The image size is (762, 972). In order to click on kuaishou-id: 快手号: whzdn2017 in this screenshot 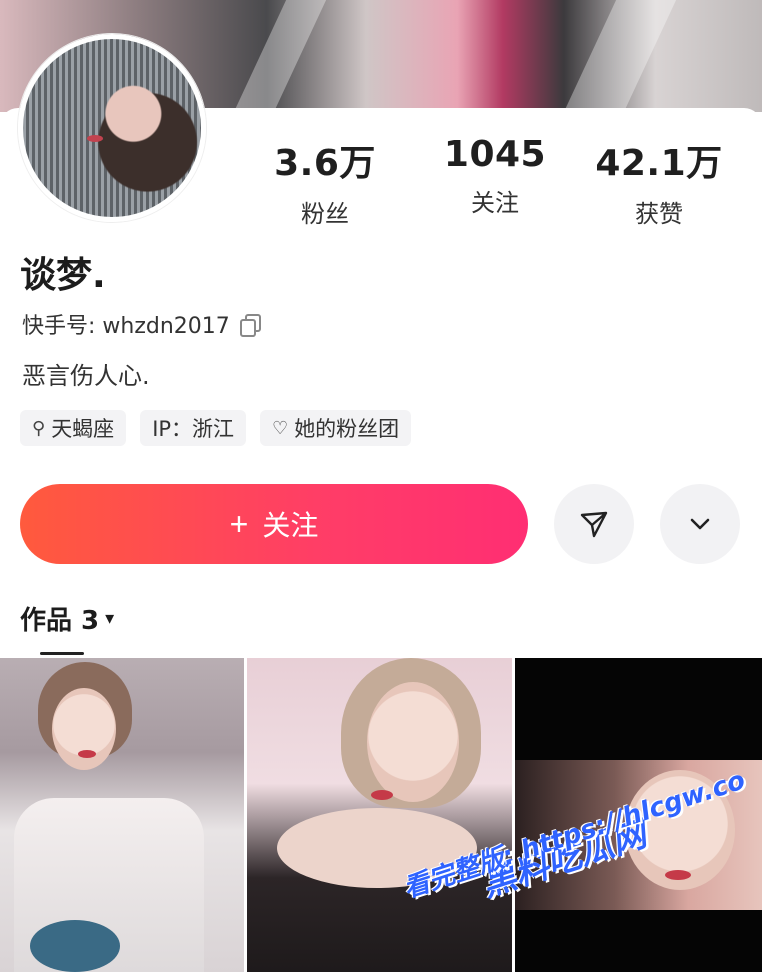, I will do `click(141, 324)`.